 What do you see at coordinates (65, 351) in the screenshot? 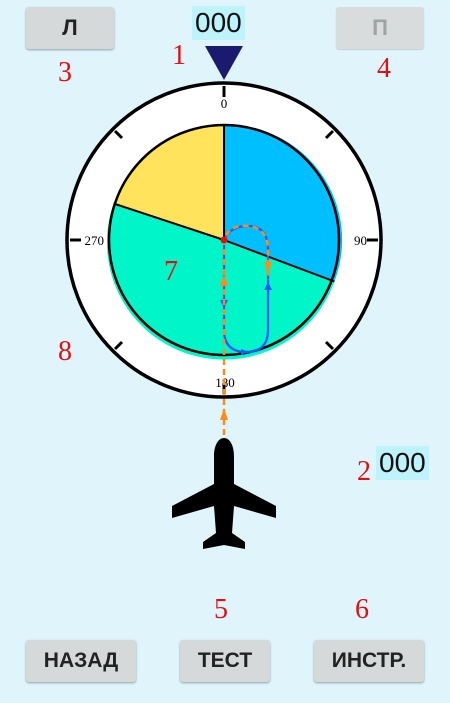
I see `marker-8: 8` at bounding box center [65, 351].